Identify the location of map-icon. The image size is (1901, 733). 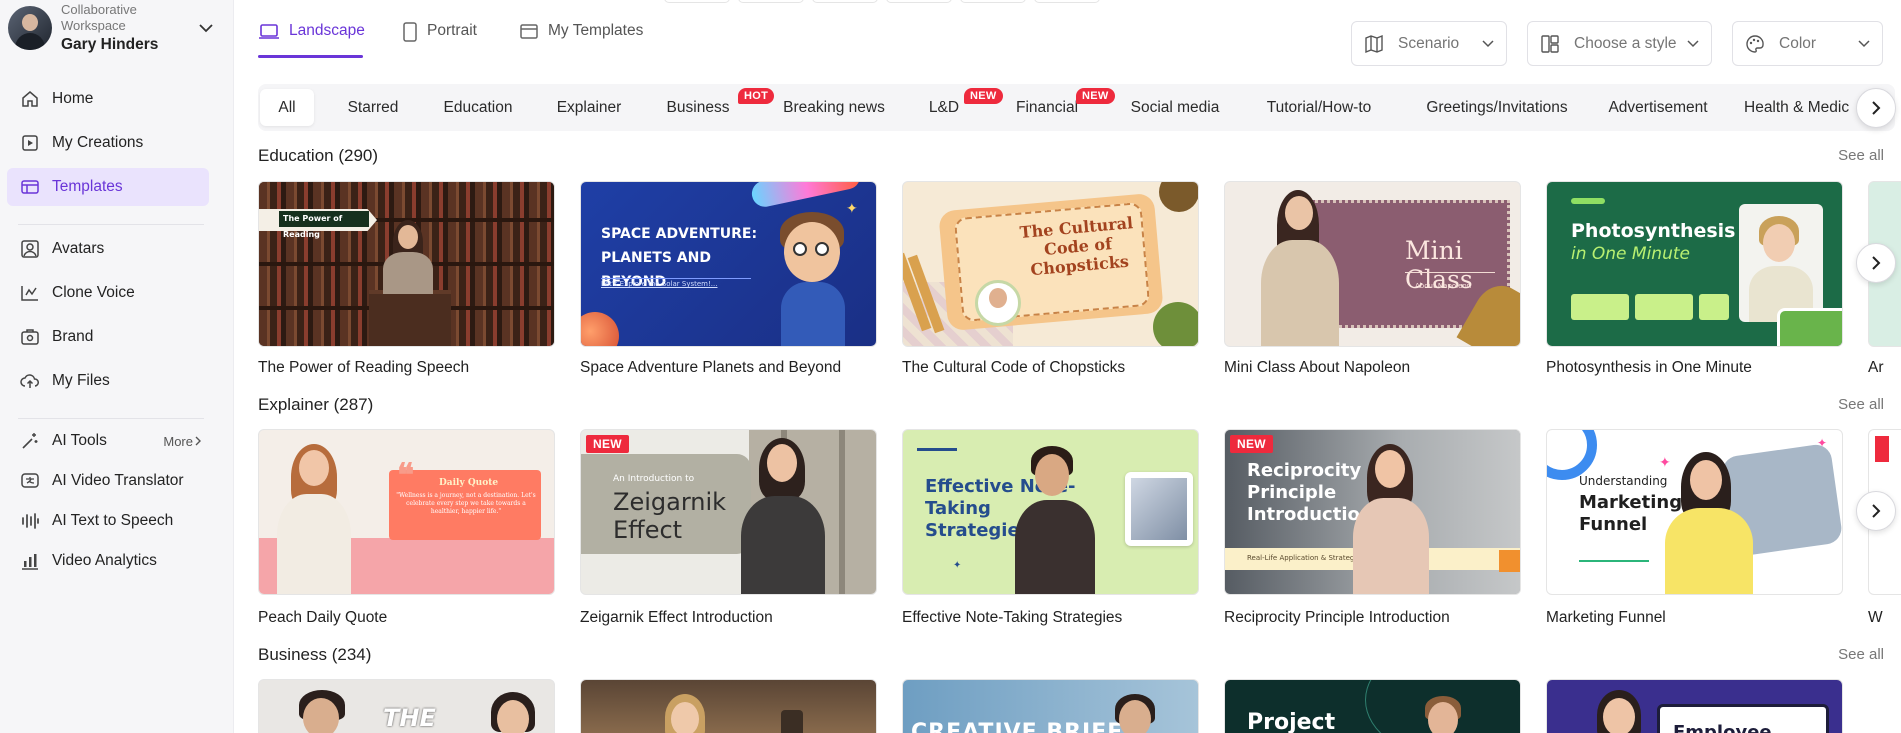
(1374, 44).